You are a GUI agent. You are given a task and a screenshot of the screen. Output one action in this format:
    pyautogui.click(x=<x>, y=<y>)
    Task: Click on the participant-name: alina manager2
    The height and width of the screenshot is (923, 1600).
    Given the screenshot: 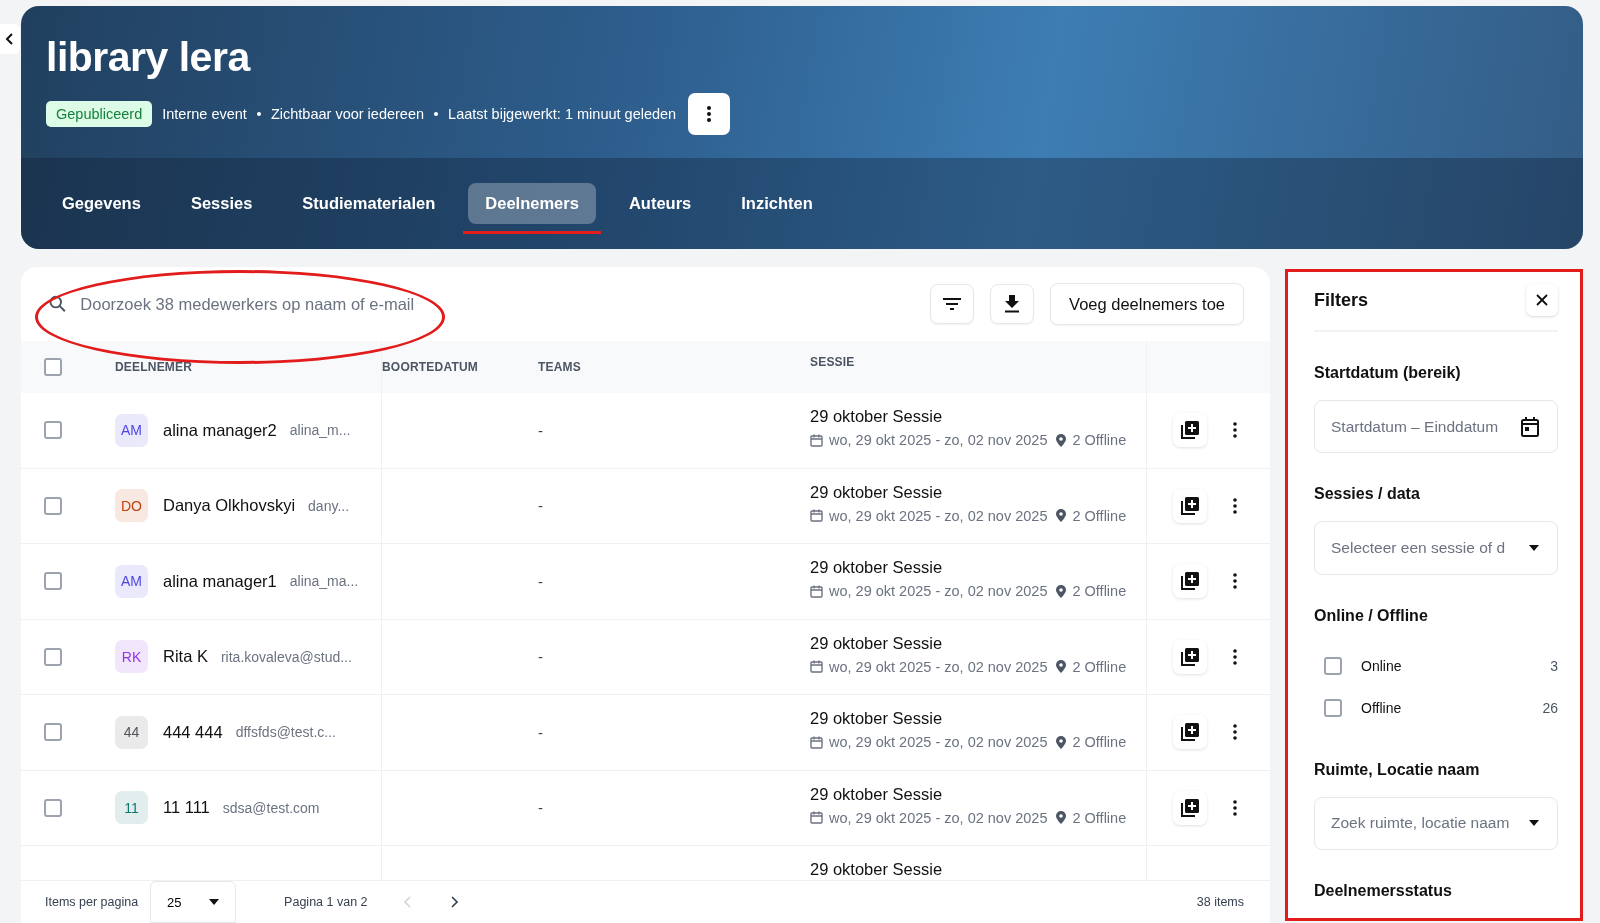 What is the action you would take?
    pyautogui.click(x=220, y=430)
    